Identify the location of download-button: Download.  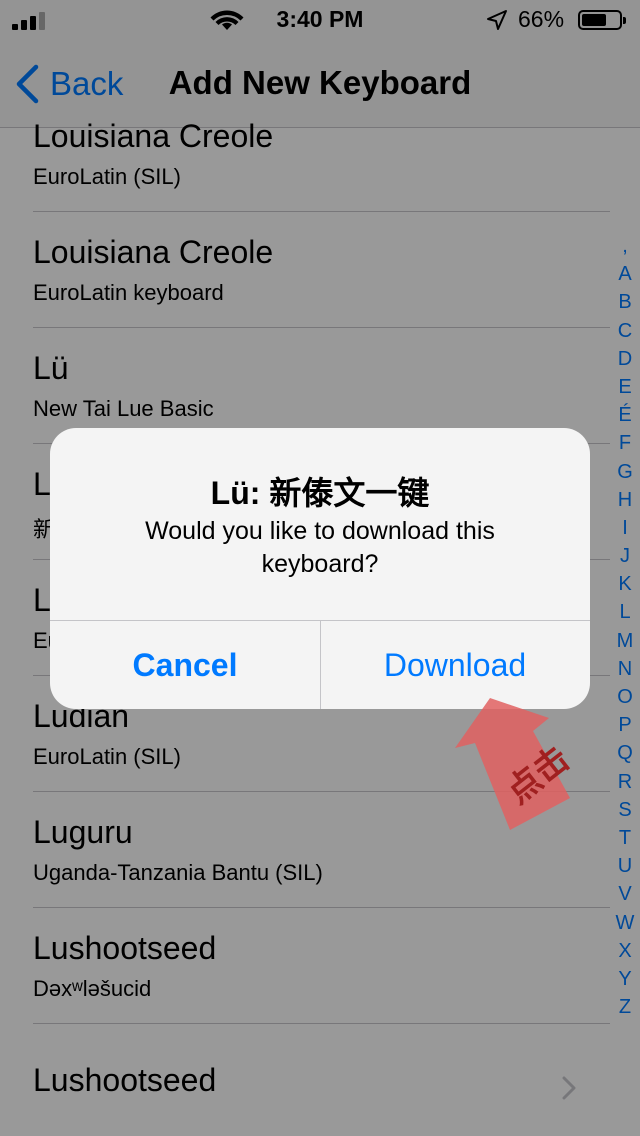
(455, 665).